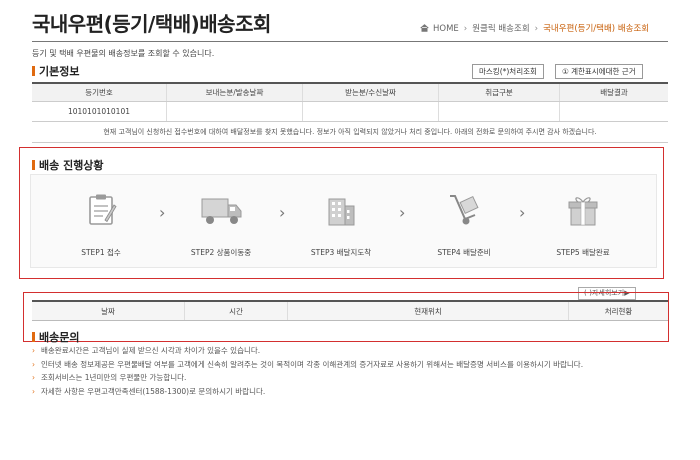  I want to click on step-1: STEP1 접수, so click(101, 225).